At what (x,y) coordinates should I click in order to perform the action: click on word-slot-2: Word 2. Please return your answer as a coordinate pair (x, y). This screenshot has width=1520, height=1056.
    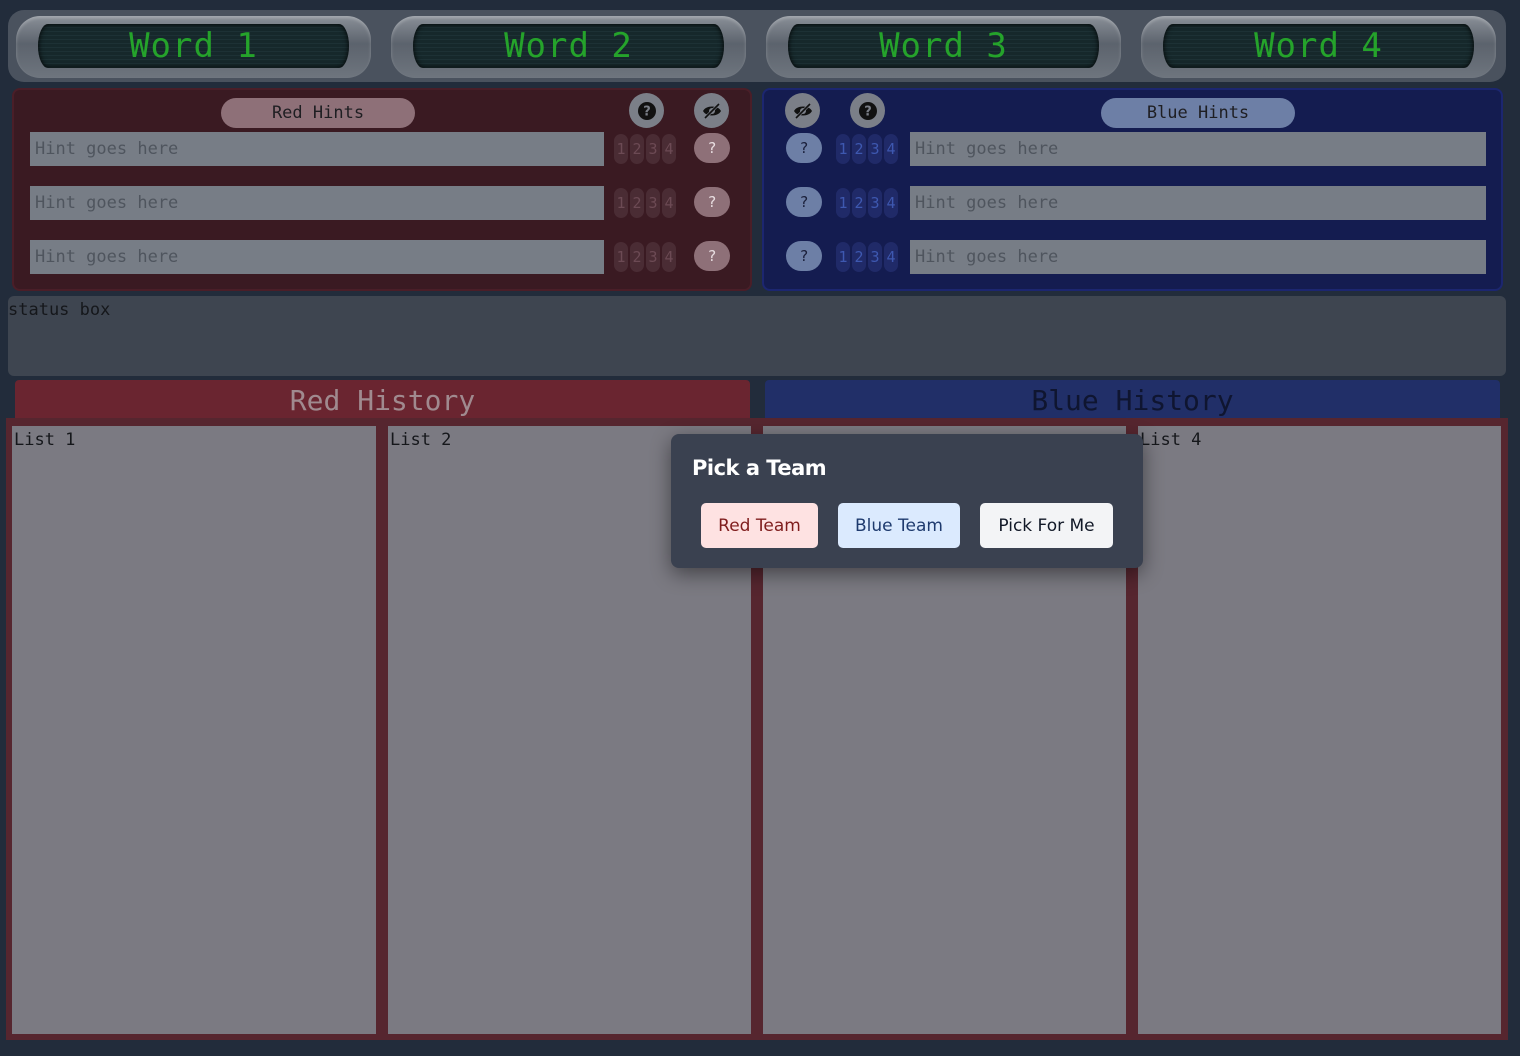
    Looking at the image, I should click on (568, 47).